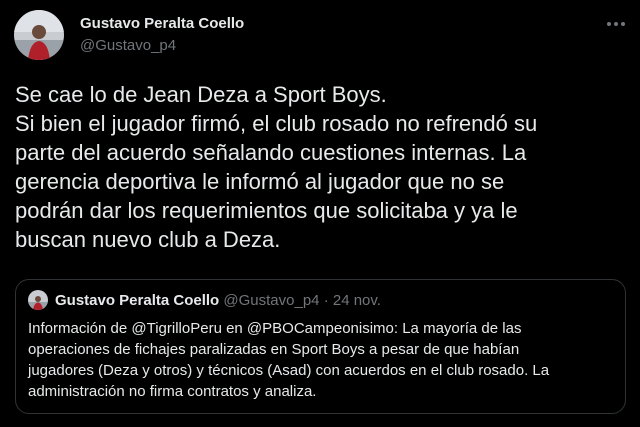 This screenshot has width=640, height=427. Describe the element at coordinates (271, 300) in the screenshot. I see `quoted-author-handle: @Gustavo_p4` at that location.